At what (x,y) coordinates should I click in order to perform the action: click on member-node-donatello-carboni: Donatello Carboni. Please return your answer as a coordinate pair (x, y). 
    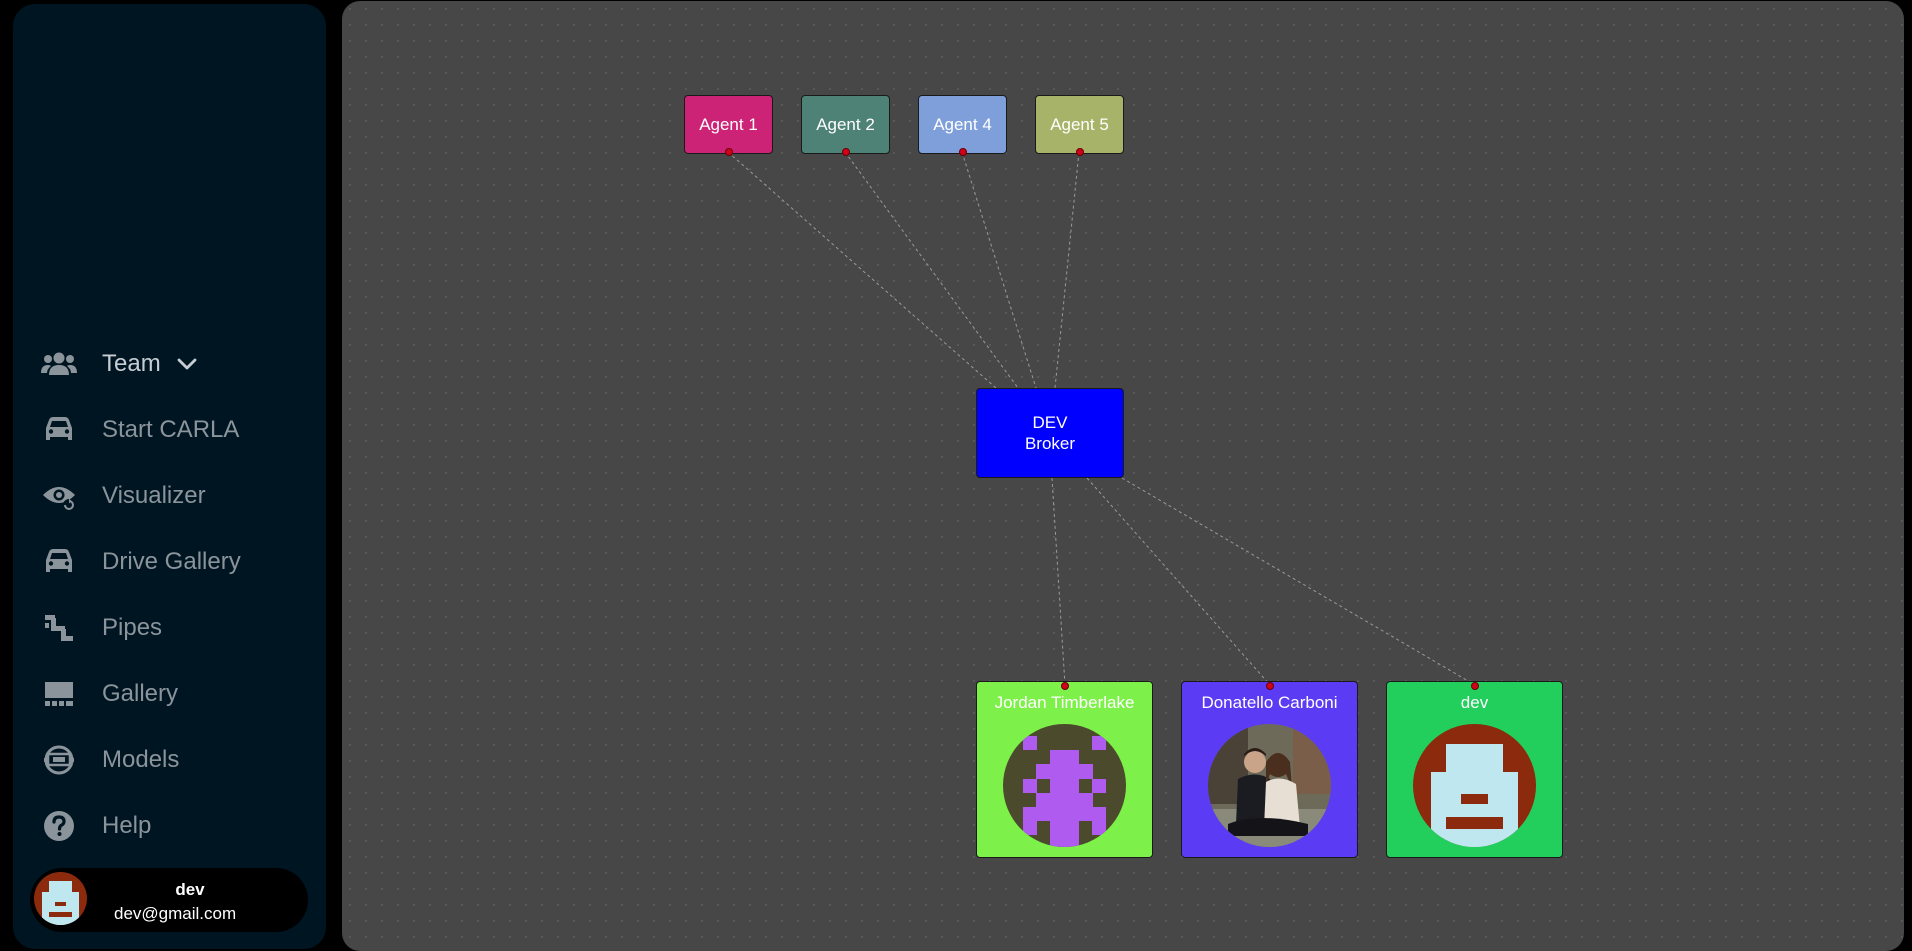
    Looking at the image, I should click on (1269, 769).